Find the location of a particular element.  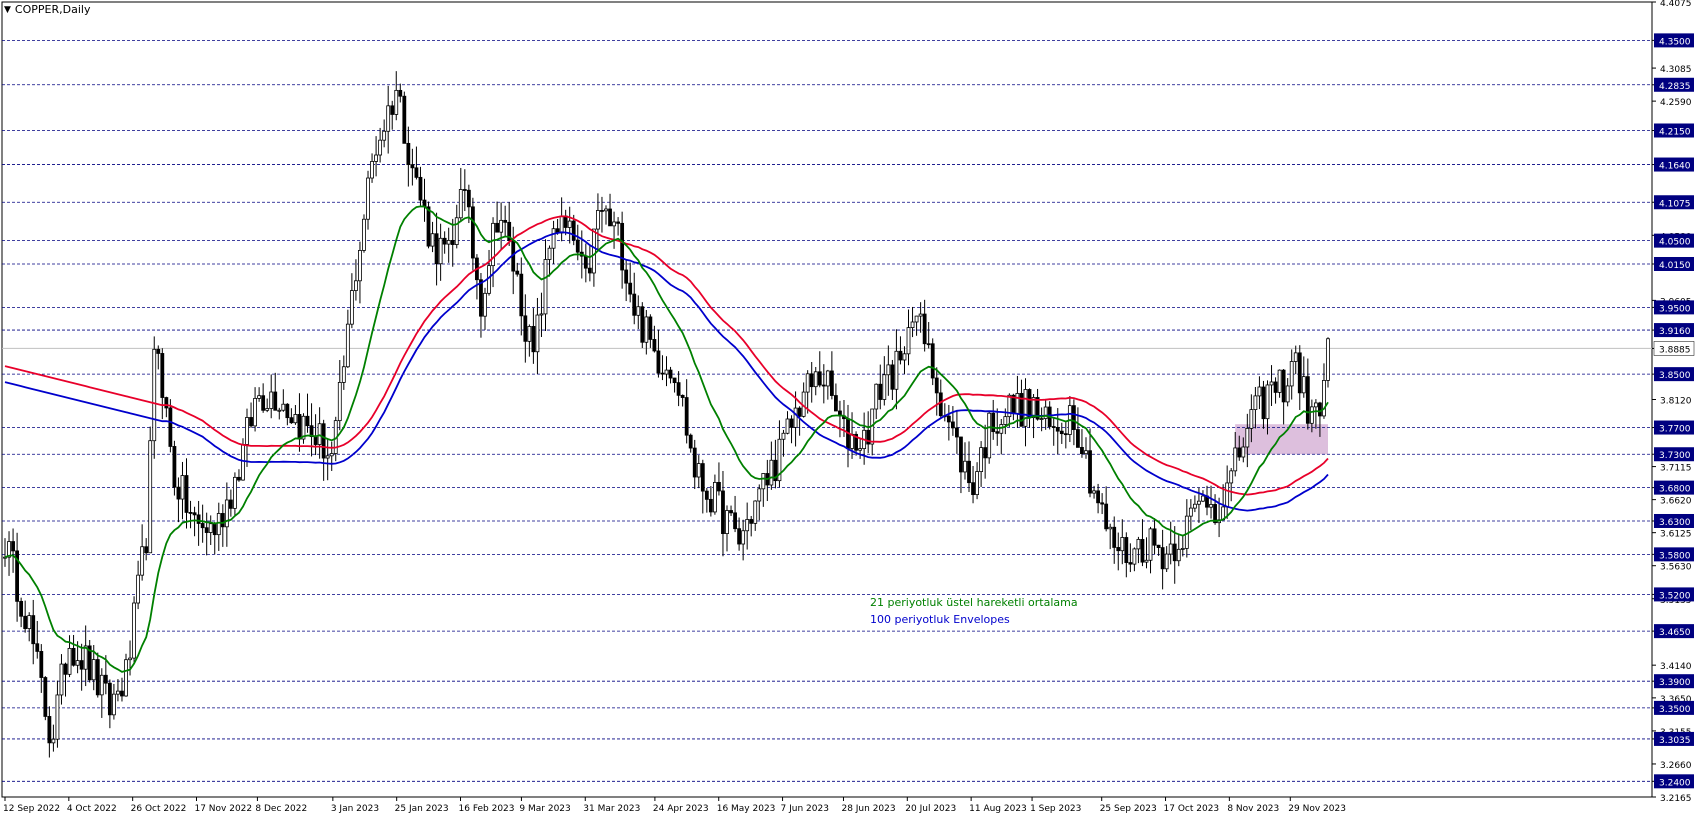

level-price-label: 3.6300 is located at coordinates (1675, 523).